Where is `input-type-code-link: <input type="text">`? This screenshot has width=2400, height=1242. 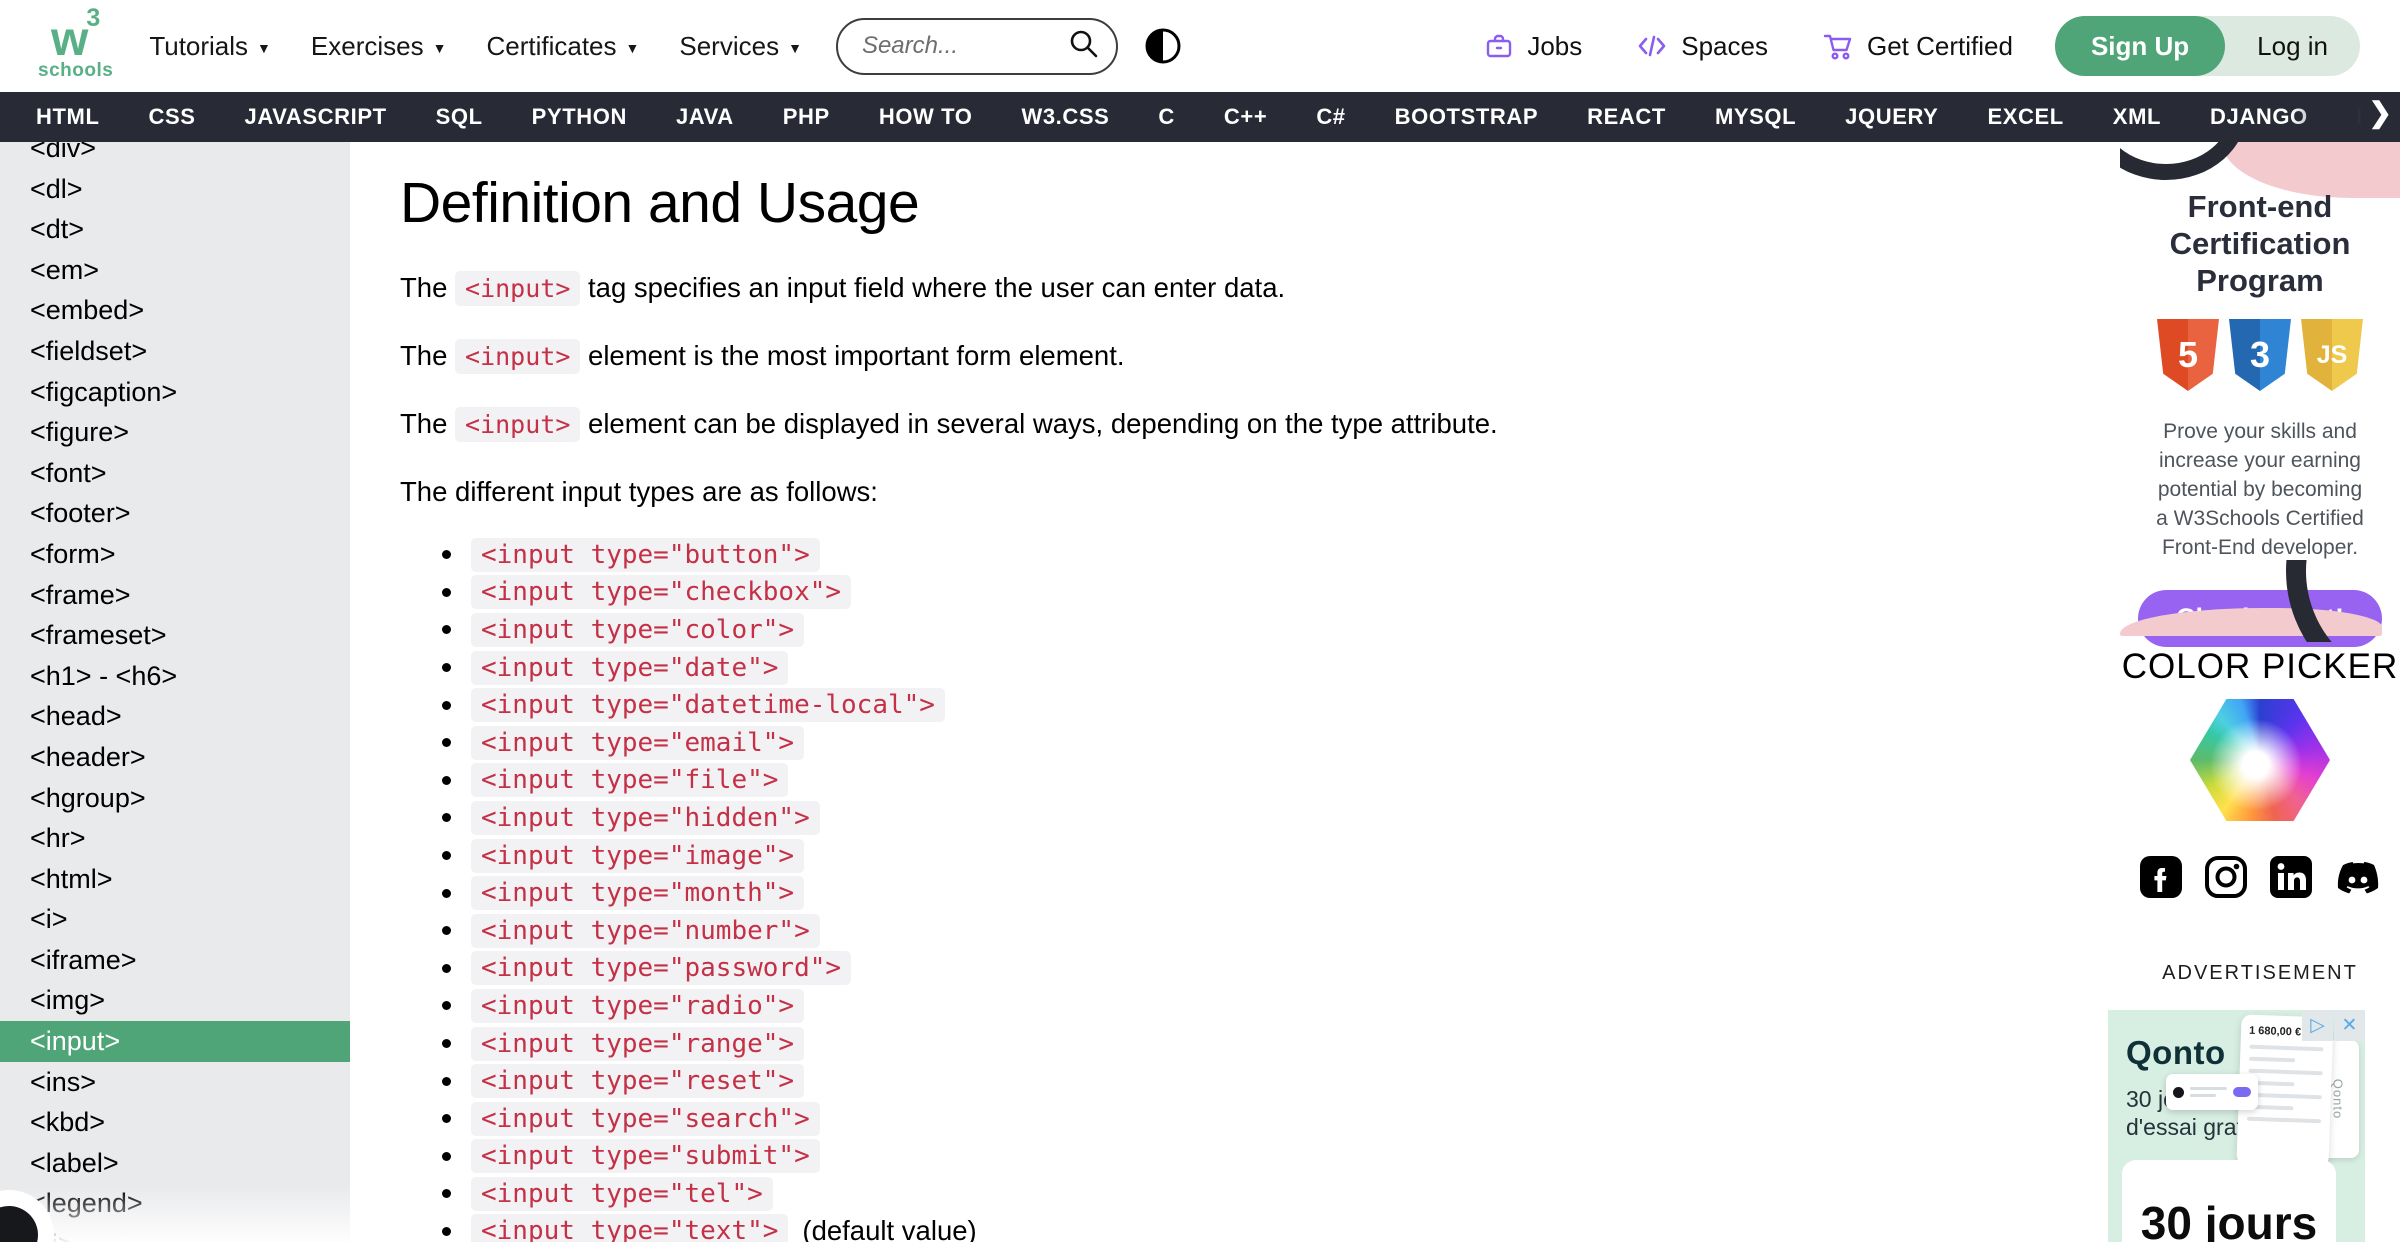
input-type-code-link: <input type="text"> is located at coordinates (630, 1228).